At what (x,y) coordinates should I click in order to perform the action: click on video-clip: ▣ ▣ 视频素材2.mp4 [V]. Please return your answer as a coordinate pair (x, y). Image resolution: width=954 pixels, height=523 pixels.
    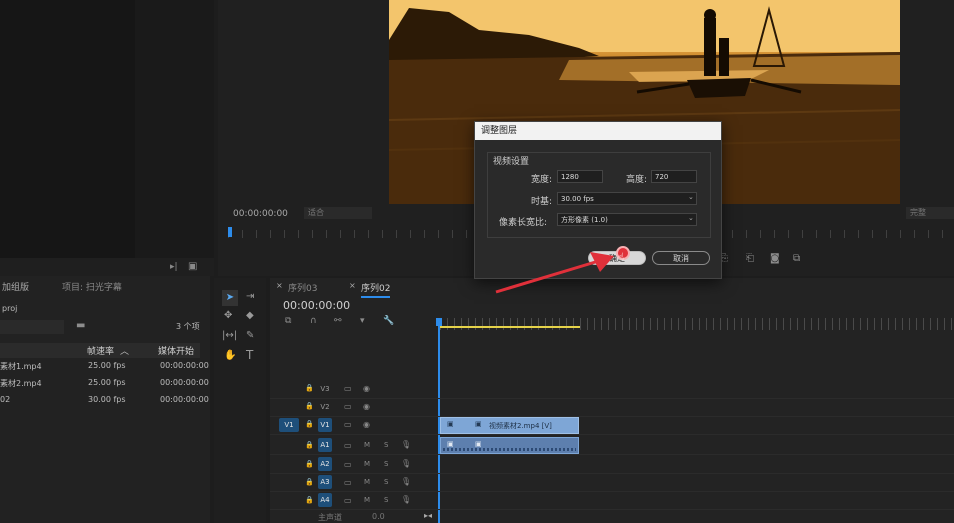
    Looking at the image, I should click on (509, 425).